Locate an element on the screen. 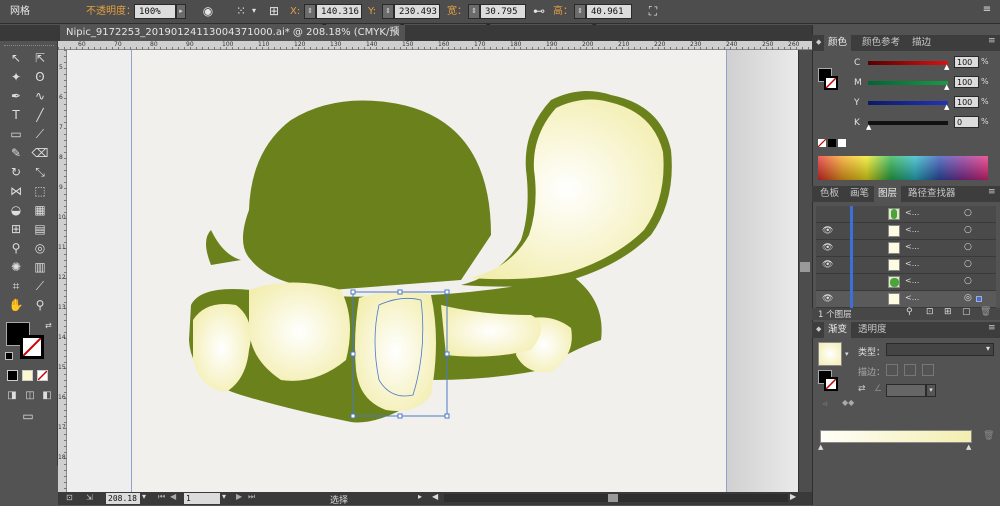 The height and width of the screenshot is (506, 1000). turtle-front-leg is located at coordinates (395, 351).